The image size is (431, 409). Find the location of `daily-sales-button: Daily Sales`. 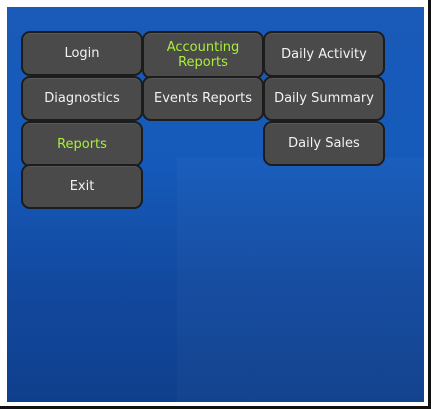

daily-sales-button: Daily Sales is located at coordinates (324, 143).